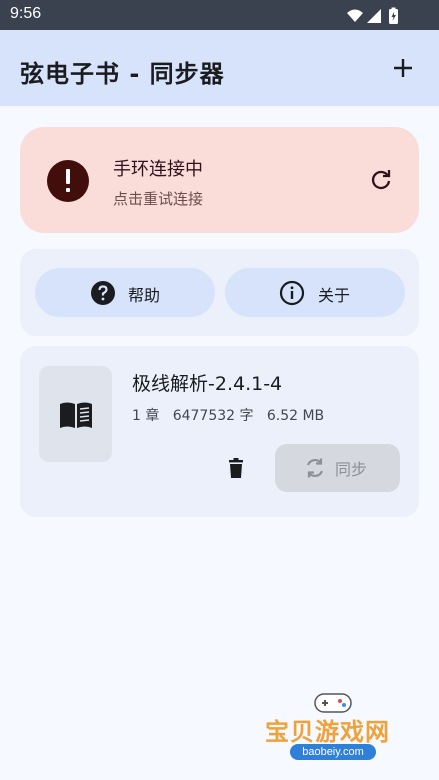 The width and height of the screenshot is (439, 780). Describe the element at coordinates (333, 752) in the screenshot. I see `watermark-url: baobeiy.com` at that location.